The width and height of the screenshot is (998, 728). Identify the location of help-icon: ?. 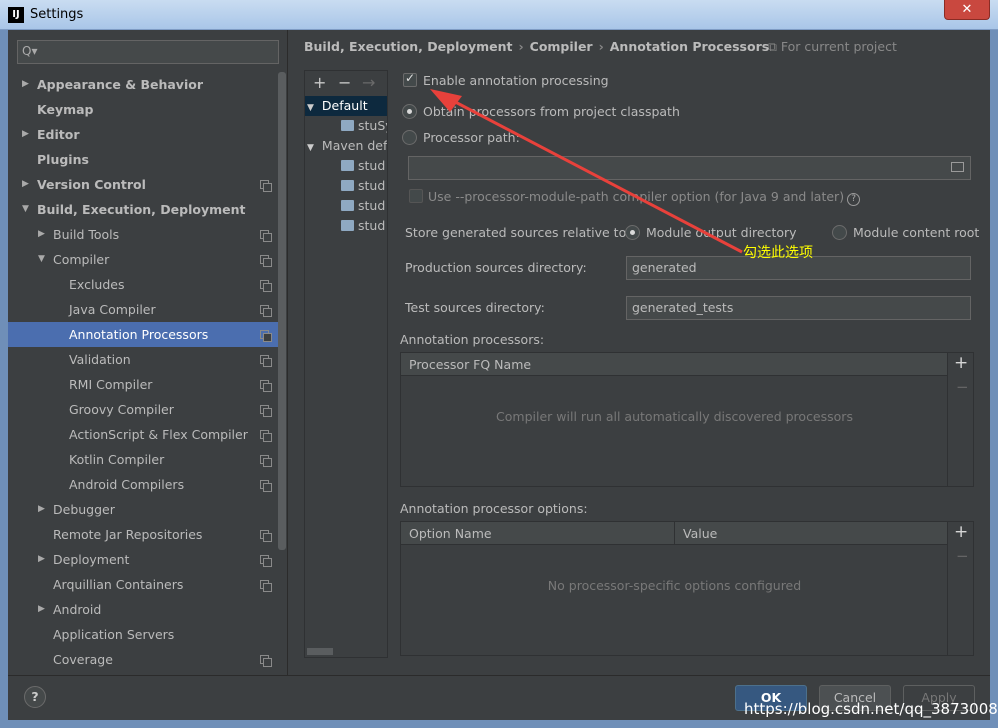
(854, 199).